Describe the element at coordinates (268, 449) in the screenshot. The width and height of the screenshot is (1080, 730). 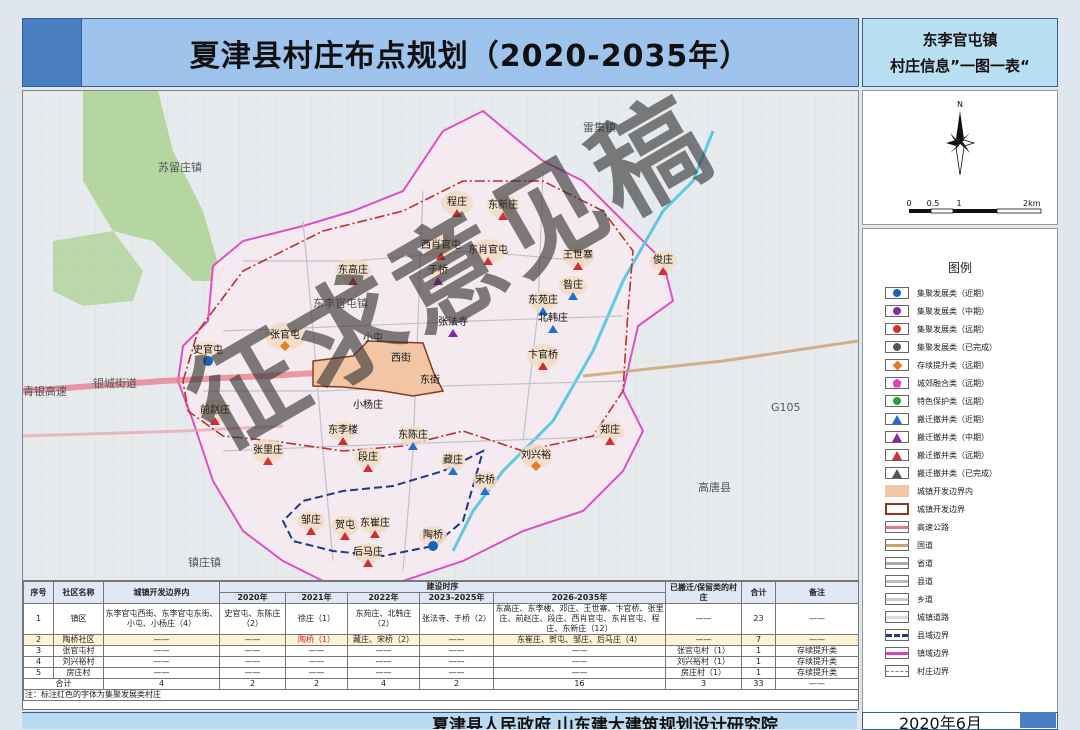
I see `village-label: 张里庄` at that location.